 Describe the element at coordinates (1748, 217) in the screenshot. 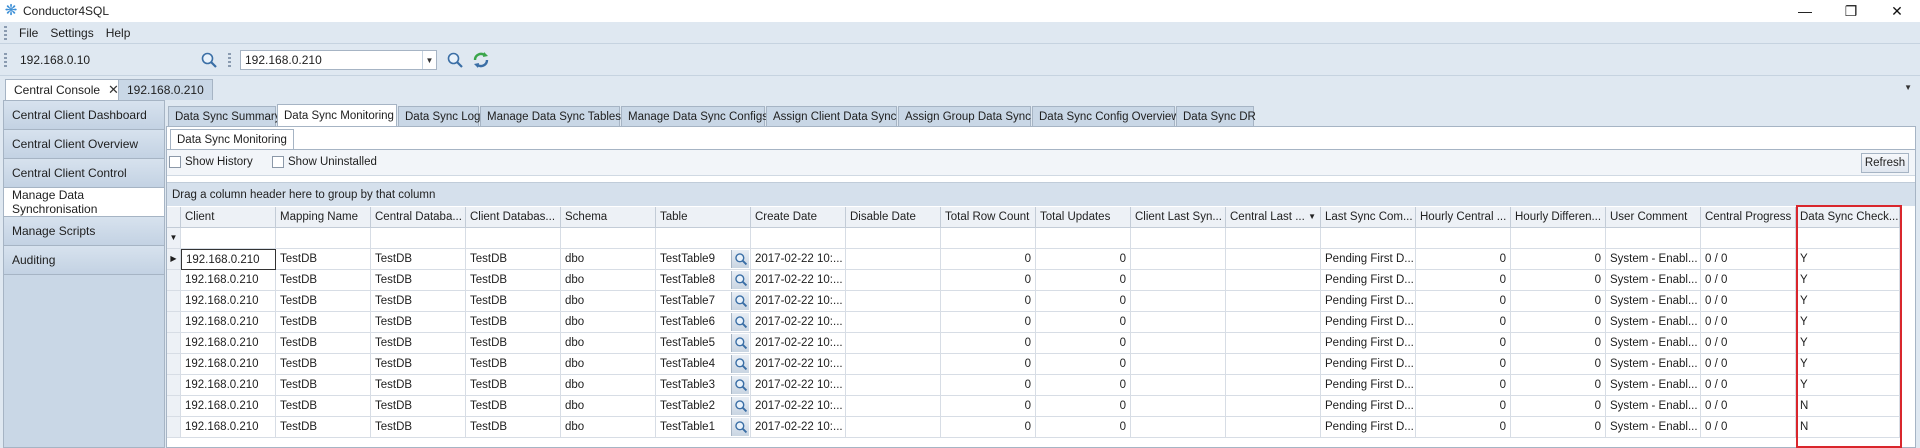

I see `column-header-central-progress: Central Progress` at that location.